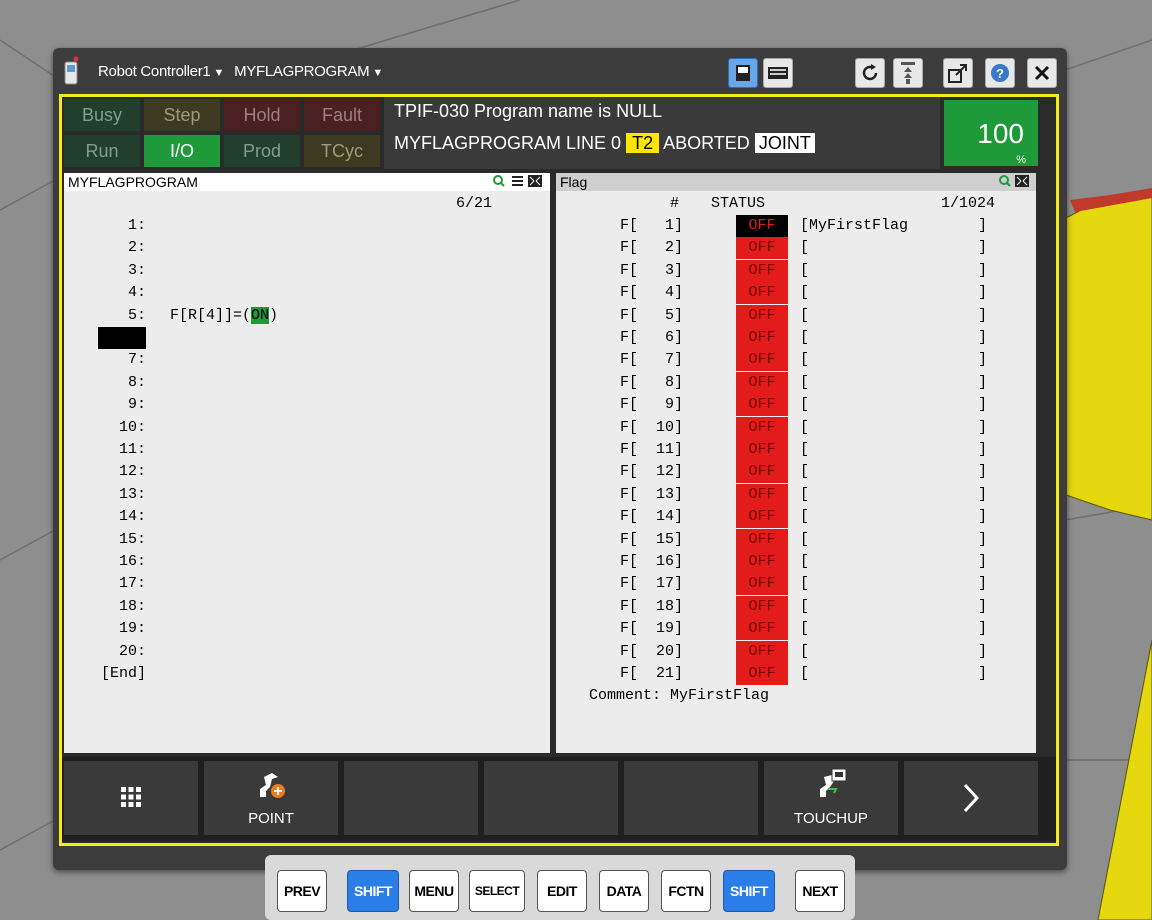  I want to click on key-data: DATA, so click(624, 891).